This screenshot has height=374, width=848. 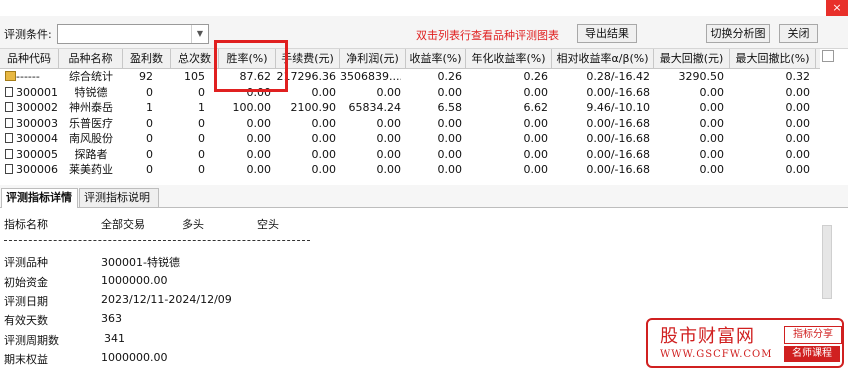 What do you see at coordinates (424, 8) in the screenshot?
I see `title-bar: ×` at bounding box center [424, 8].